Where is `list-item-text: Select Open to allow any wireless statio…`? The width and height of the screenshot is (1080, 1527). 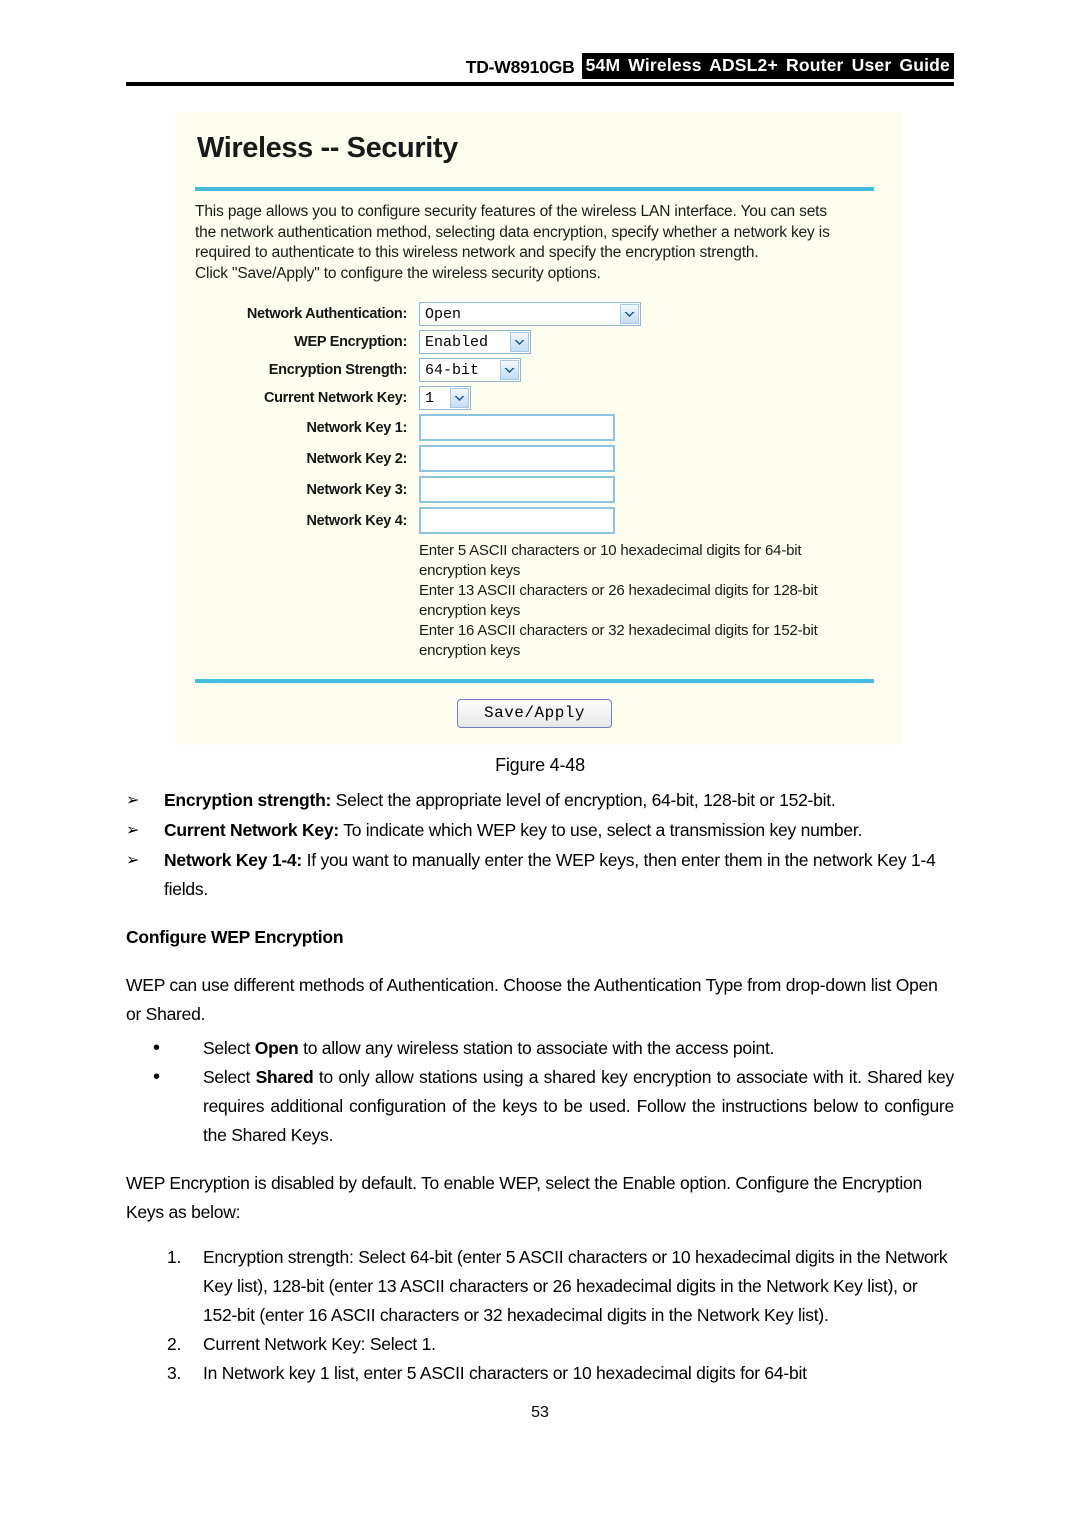
list-item-text: Select Open to allow any wireless statio… is located at coordinates (578, 1048).